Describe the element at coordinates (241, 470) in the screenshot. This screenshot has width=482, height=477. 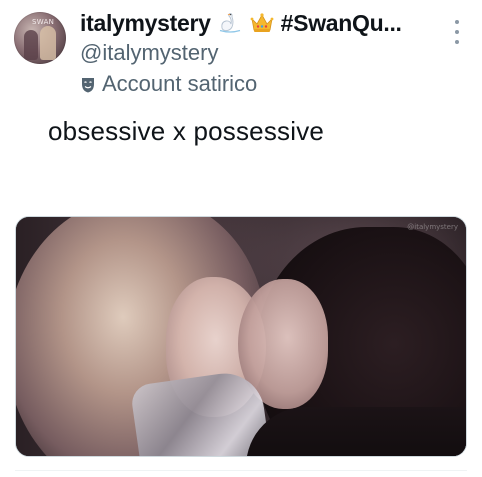
I see `bottom-divider` at that location.